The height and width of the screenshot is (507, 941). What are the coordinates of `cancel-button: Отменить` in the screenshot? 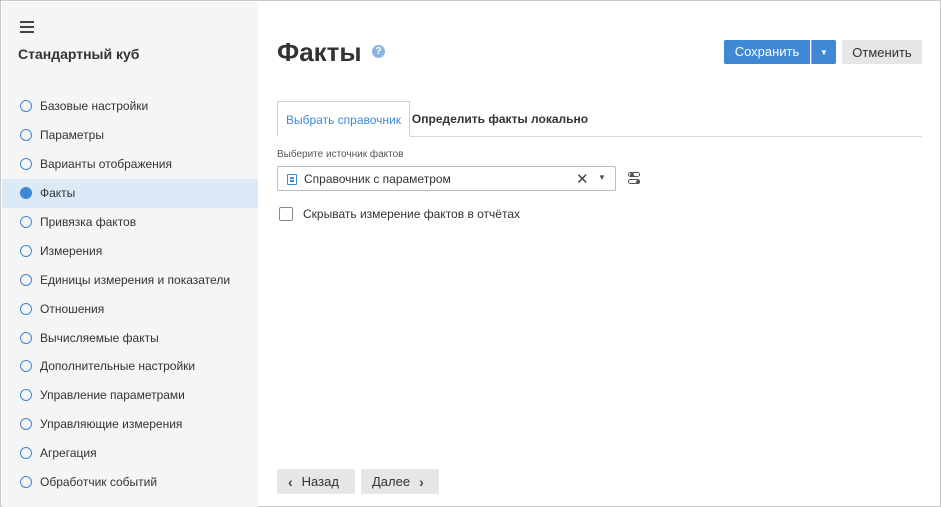 It's located at (882, 52).